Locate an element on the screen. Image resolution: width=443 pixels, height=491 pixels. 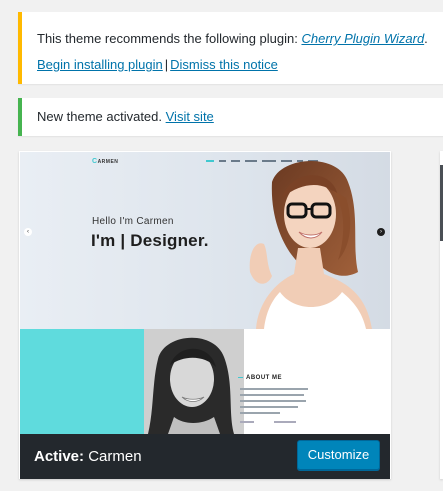
preview-hello-text: Hello I'm Carmen is located at coordinates (133, 221).